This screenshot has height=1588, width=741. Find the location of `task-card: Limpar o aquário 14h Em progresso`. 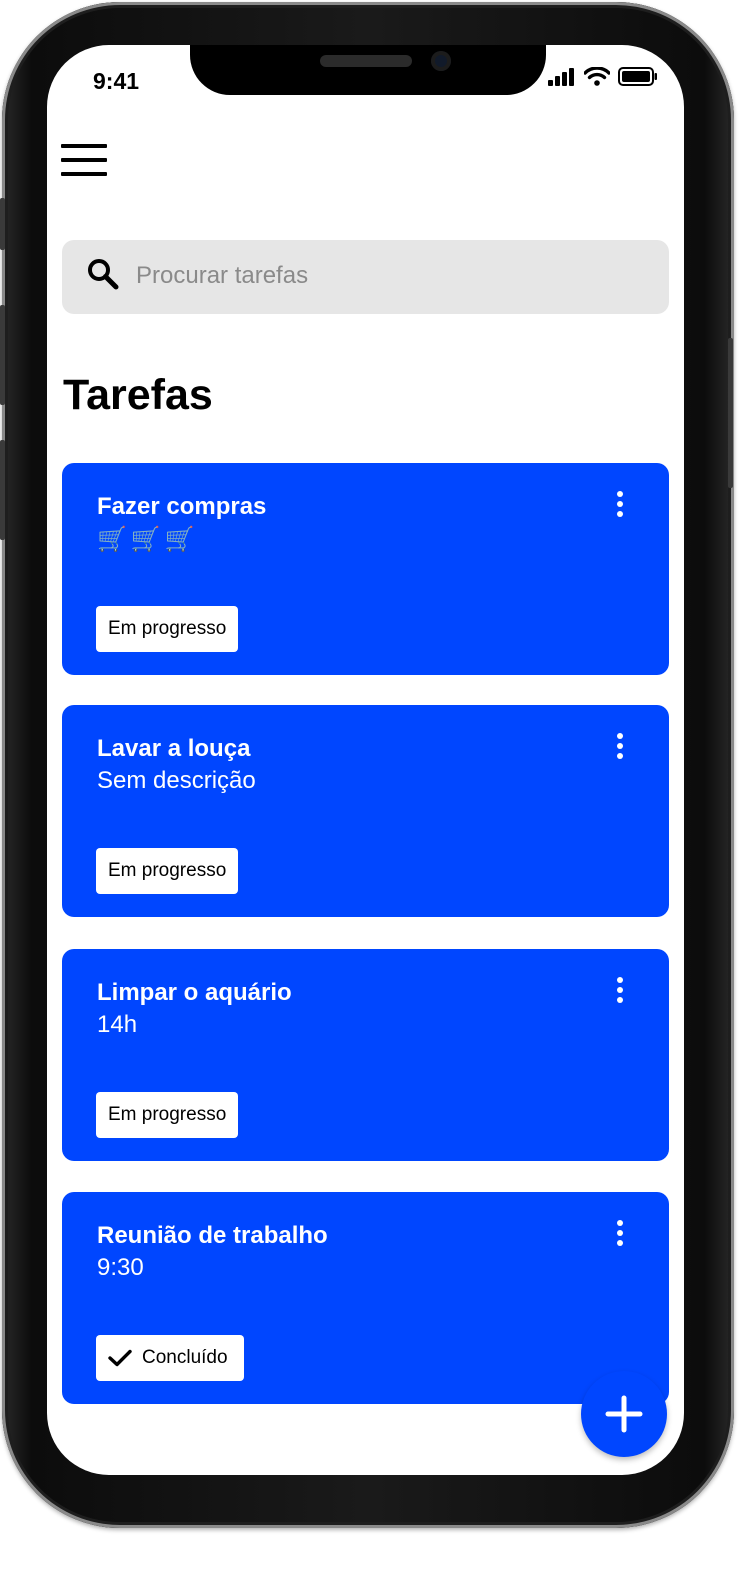

task-card: Limpar o aquário 14h Em progresso is located at coordinates (365, 1055).